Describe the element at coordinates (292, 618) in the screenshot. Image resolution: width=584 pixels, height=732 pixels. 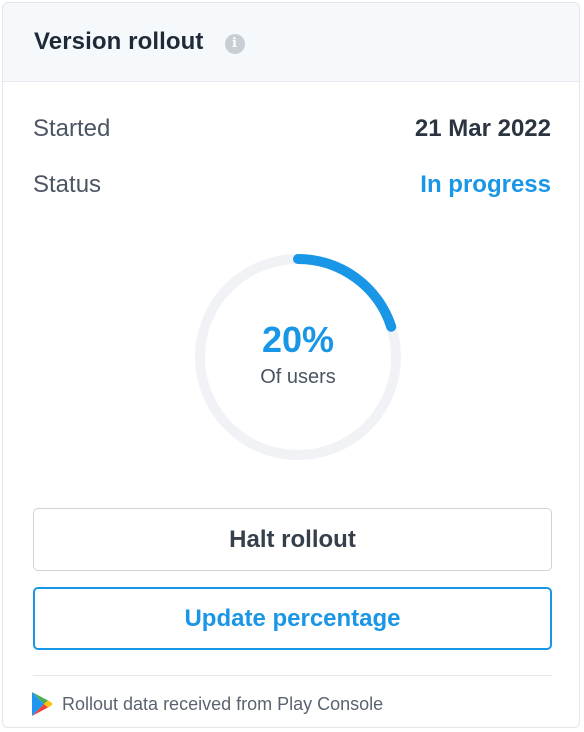
I see `update-percentage-button: Update percentage` at that location.